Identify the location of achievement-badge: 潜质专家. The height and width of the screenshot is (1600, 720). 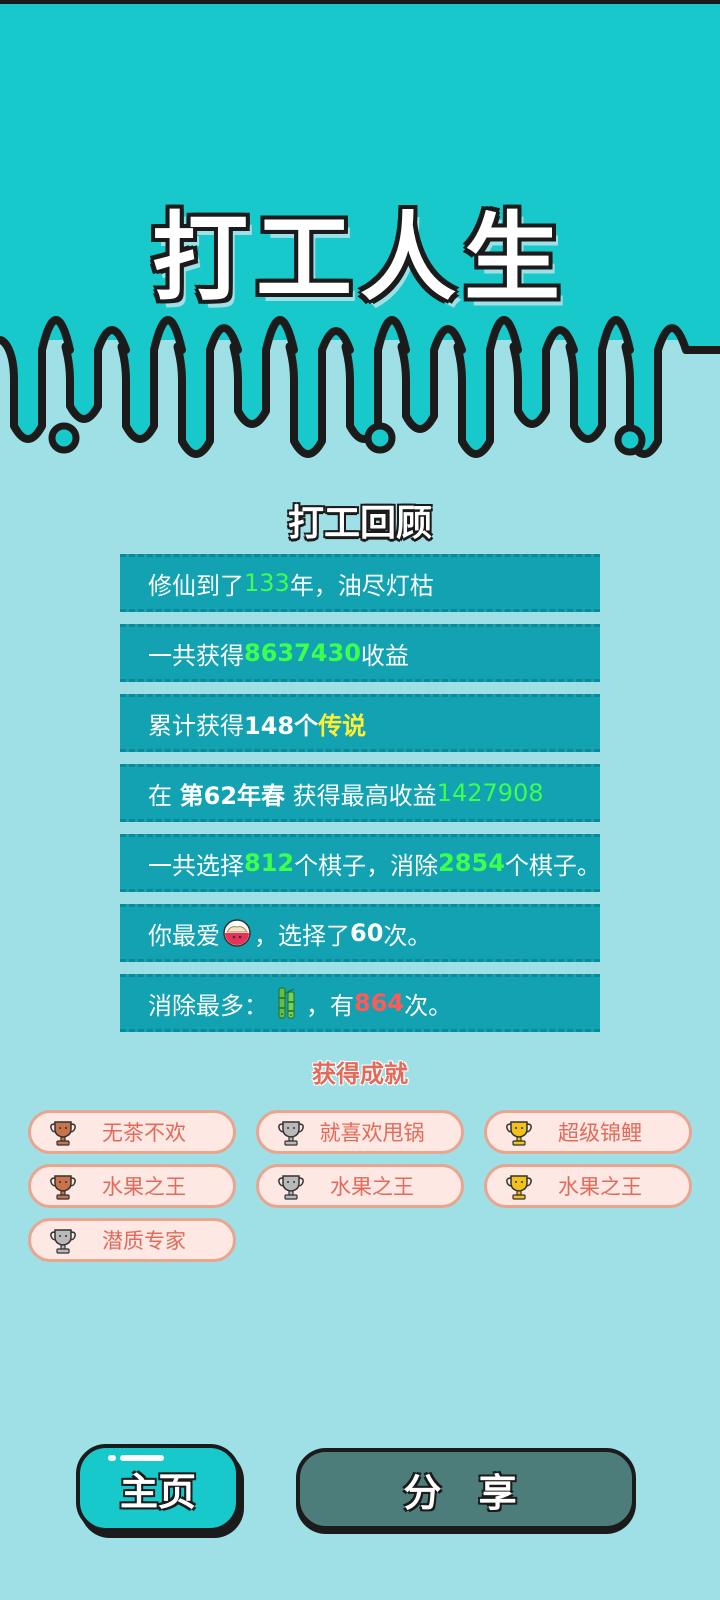
(132, 1240).